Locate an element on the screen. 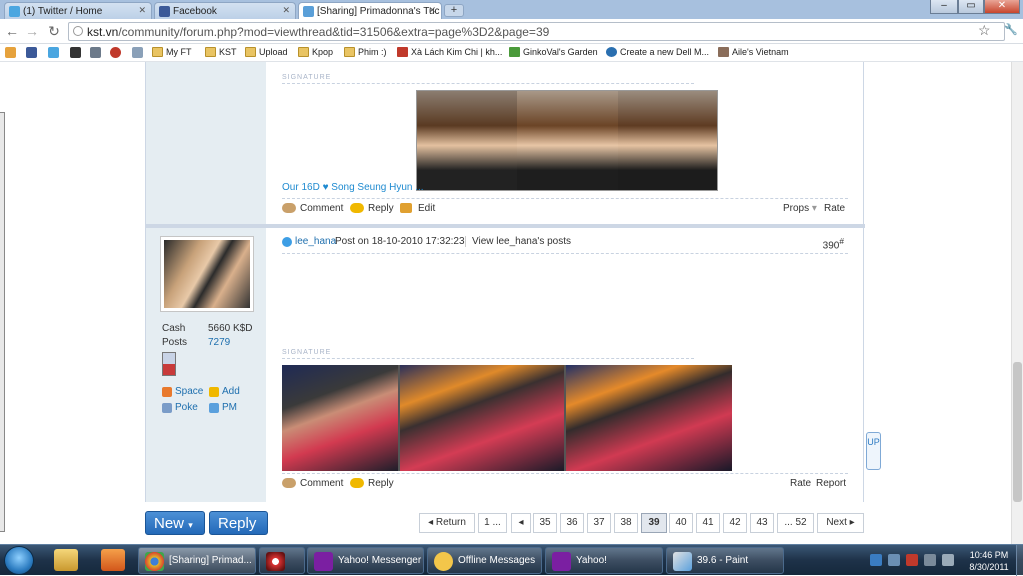 The image size is (1023, 576). quicklaunch-icon is located at coordinates (113, 560).